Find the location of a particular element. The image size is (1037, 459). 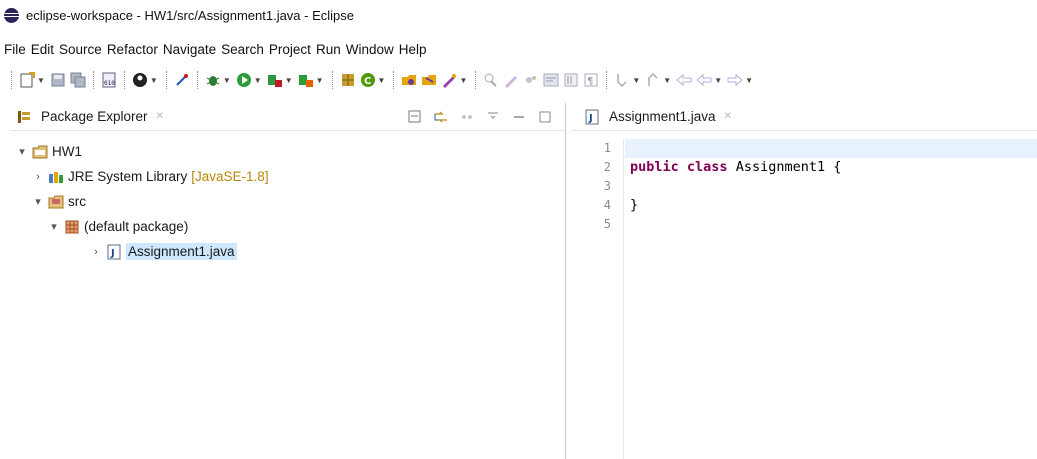

coverage-icon is located at coordinates (306, 80).